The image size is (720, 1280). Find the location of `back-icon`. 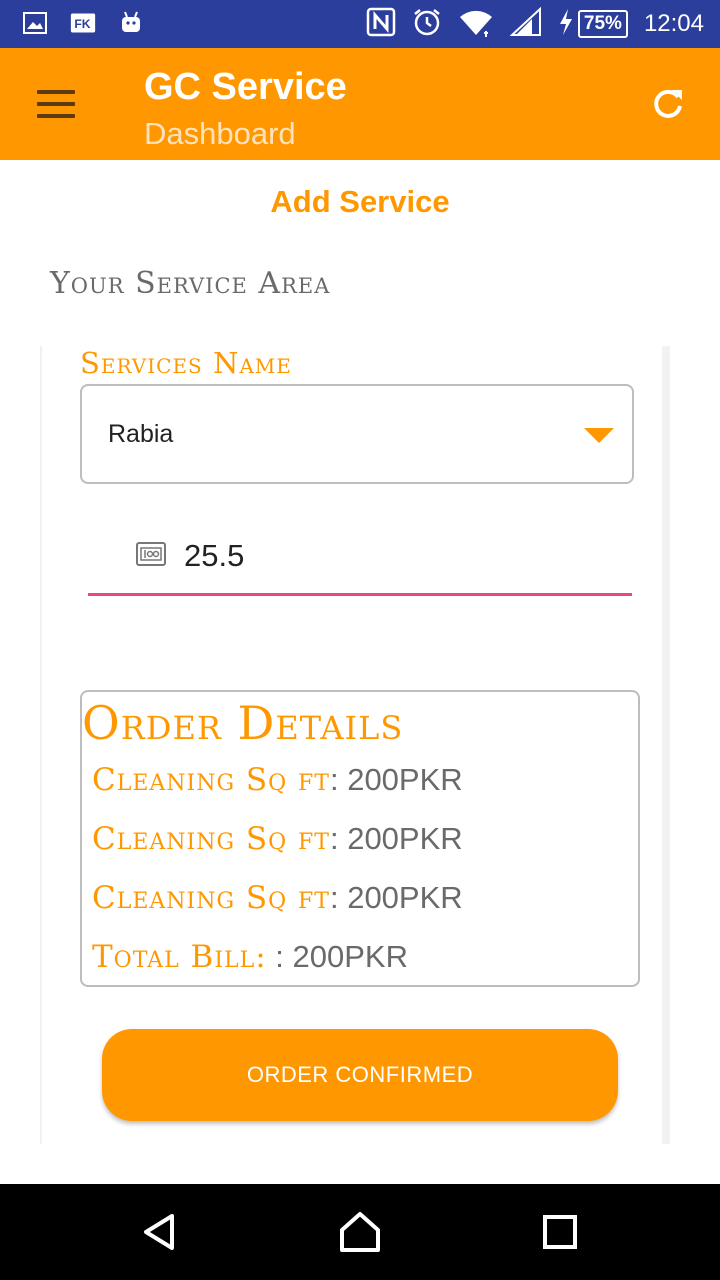

back-icon is located at coordinates (159, 1232).